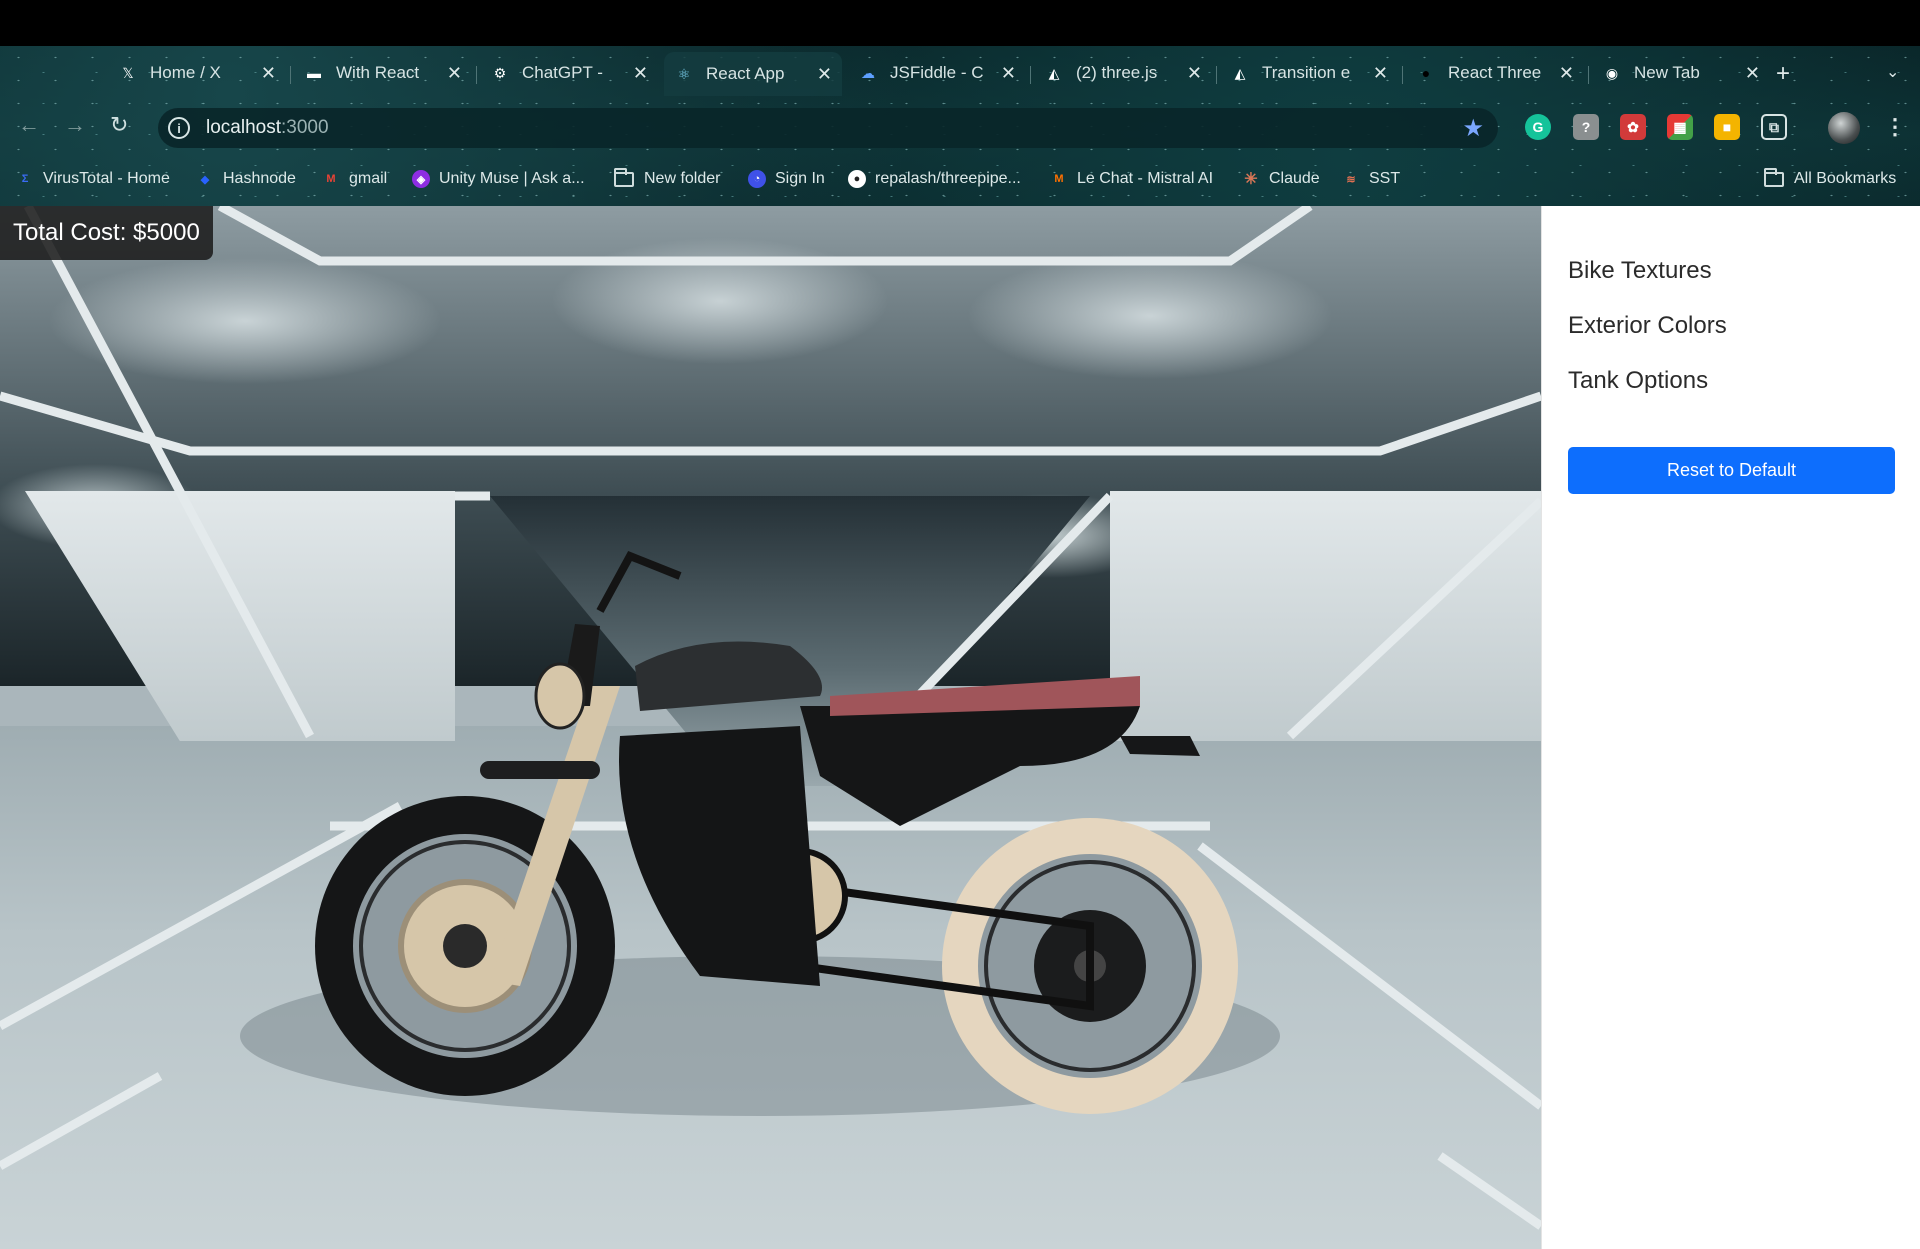 This screenshot has width=1920, height=1249. I want to click on tab-title: Home / X, so click(185, 72).